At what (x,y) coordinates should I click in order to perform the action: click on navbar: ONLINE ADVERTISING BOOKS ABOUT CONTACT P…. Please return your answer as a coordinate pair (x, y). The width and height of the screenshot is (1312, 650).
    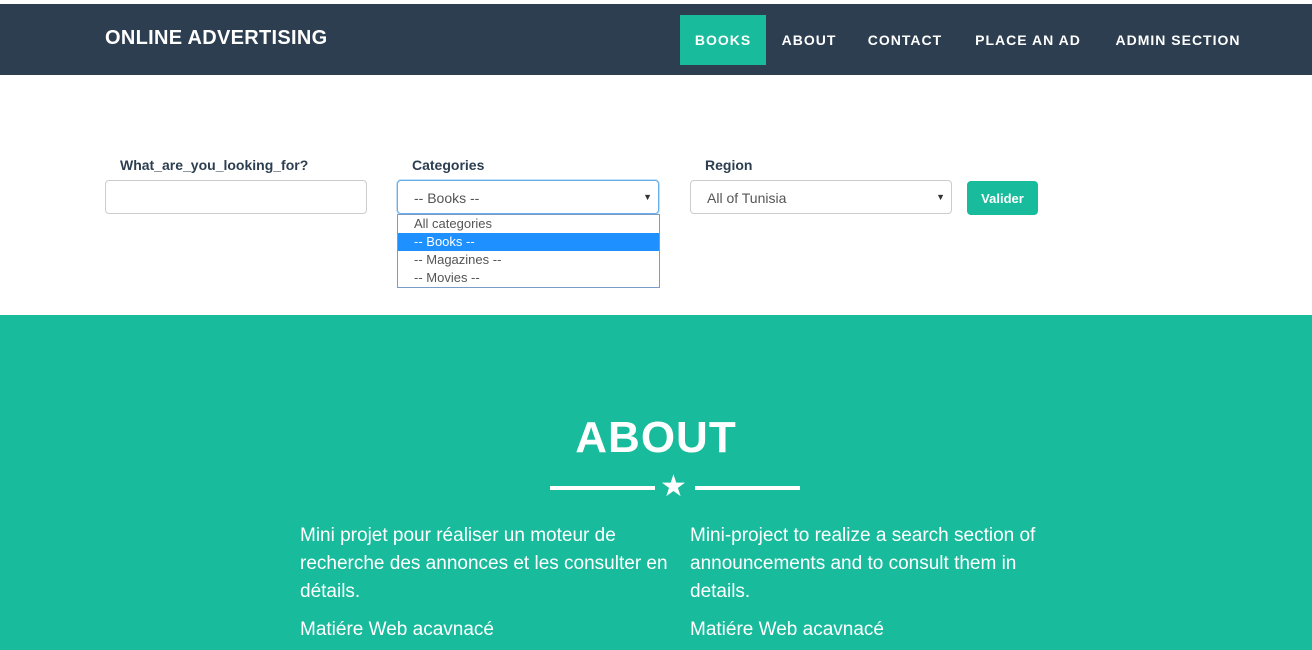
    Looking at the image, I should click on (656, 39).